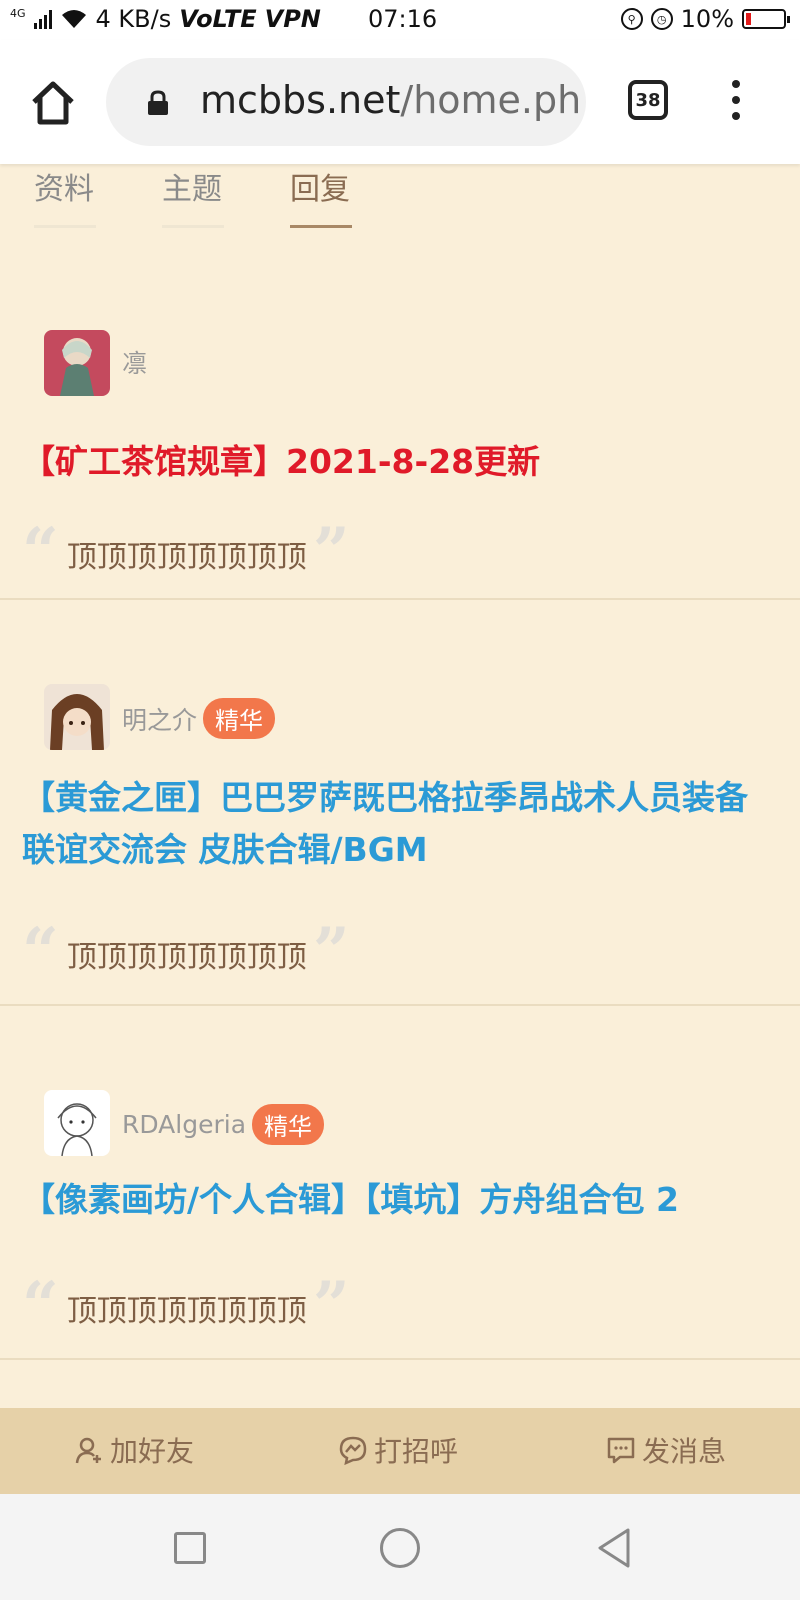 Image resolution: width=800 pixels, height=1600 pixels. I want to click on author-name: 凛, so click(134, 362).